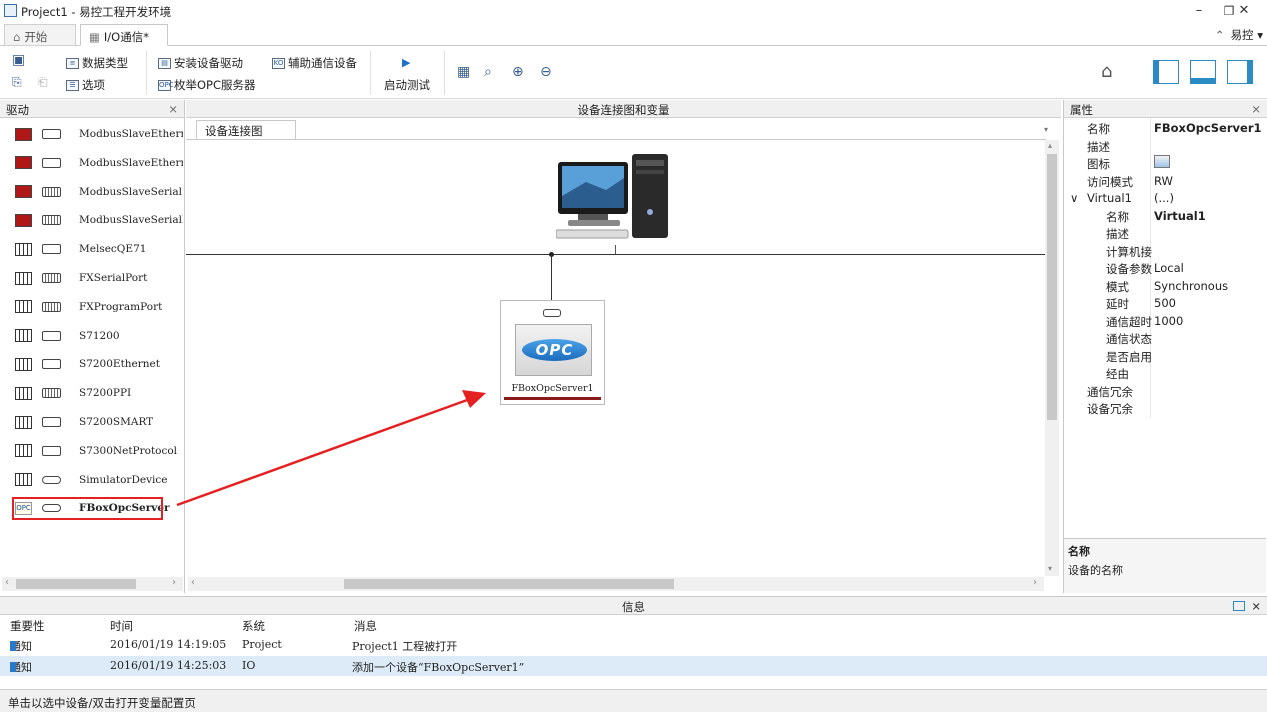  Describe the element at coordinates (97, 63) in the screenshot. I see `datatype-button: ≡ 数据类型` at that location.